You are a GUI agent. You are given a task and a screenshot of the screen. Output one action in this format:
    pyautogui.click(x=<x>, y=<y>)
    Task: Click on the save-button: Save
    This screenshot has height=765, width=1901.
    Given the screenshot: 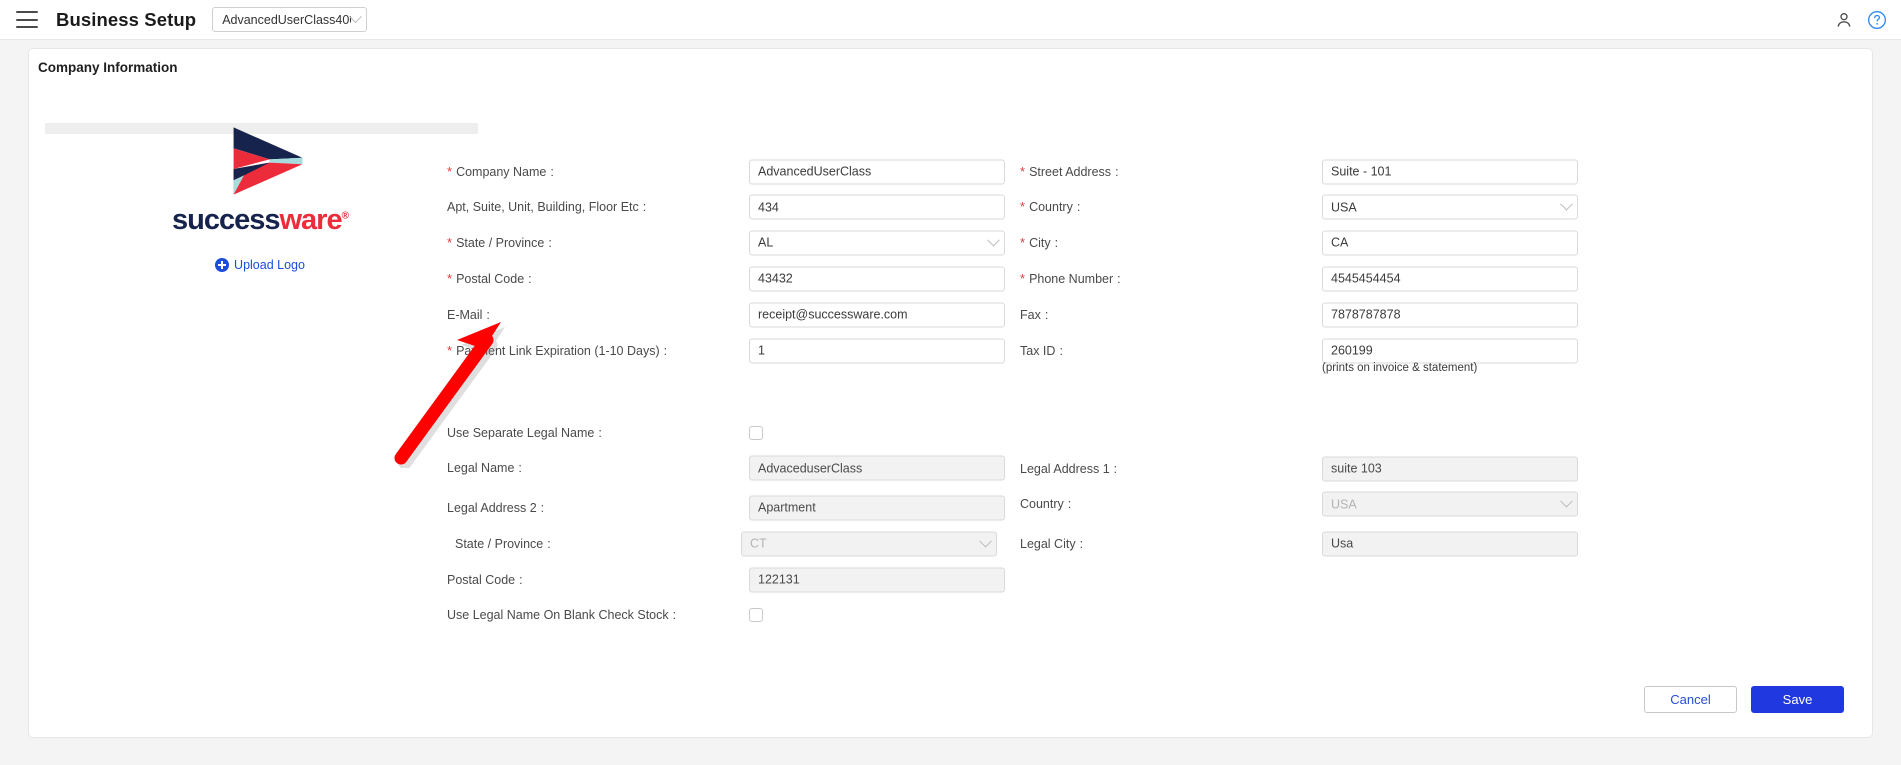 What is the action you would take?
    pyautogui.click(x=1797, y=699)
    